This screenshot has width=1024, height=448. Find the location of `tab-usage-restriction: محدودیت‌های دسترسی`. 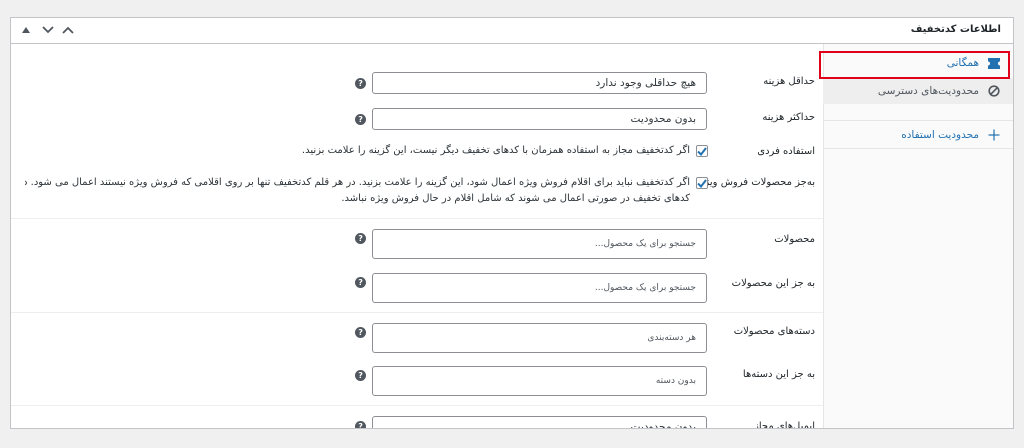

tab-usage-restriction: محدودیت‌های دسترسی is located at coordinates (918, 91).